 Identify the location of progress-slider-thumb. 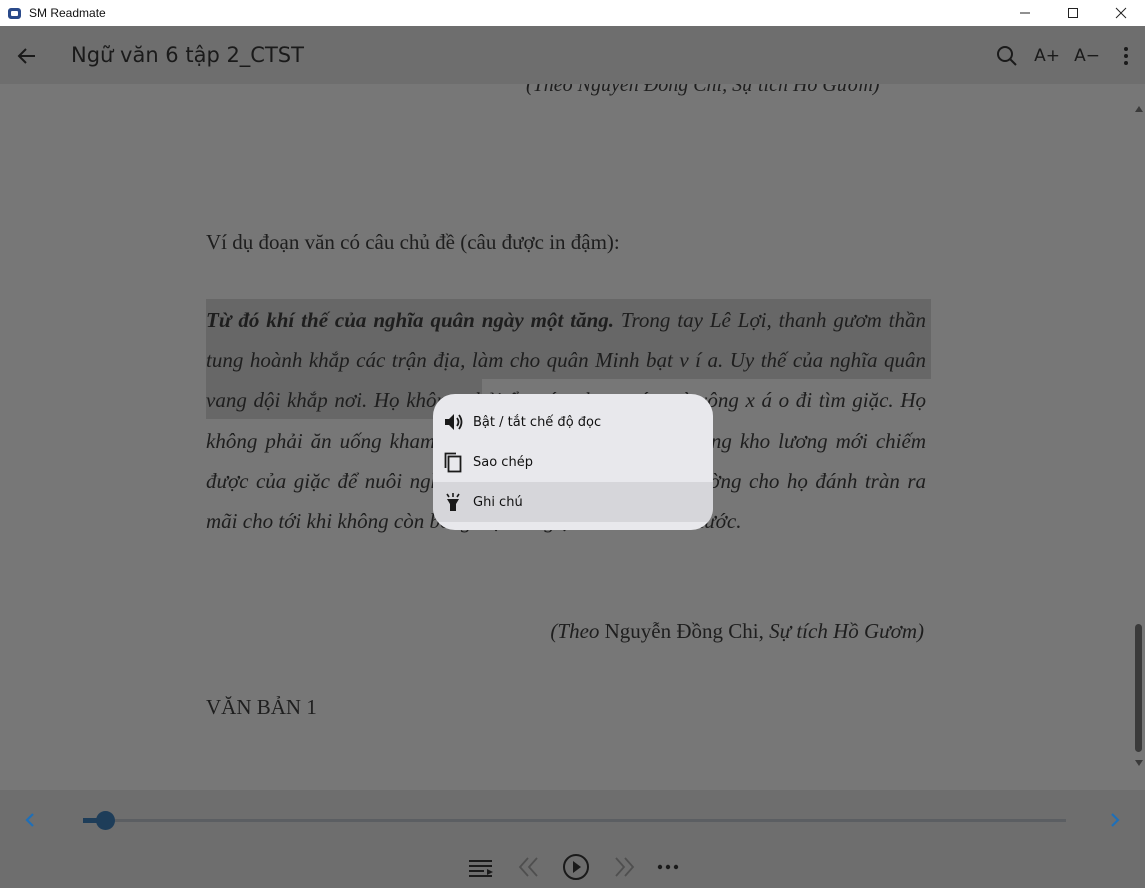
(105, 820).